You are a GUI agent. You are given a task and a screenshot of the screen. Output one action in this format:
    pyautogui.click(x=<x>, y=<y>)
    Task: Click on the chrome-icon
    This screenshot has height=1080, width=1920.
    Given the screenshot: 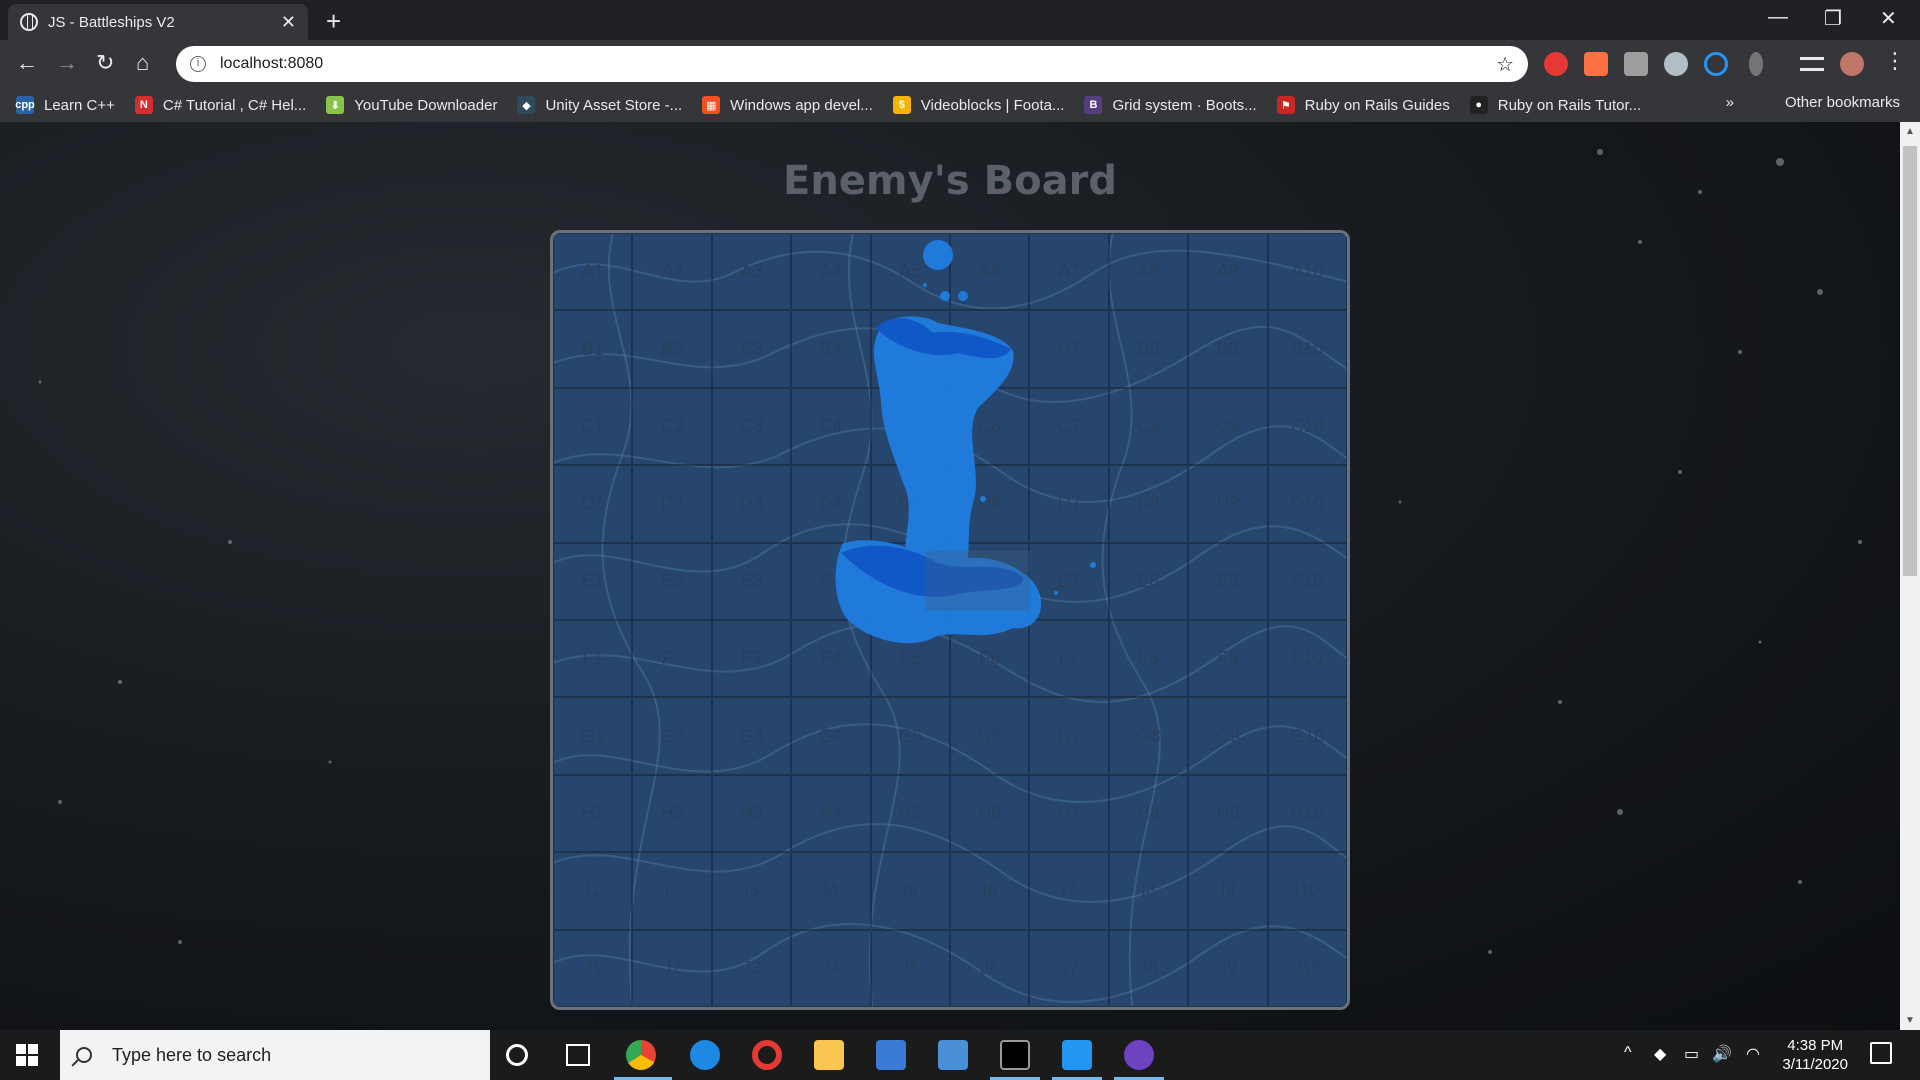 What is the action you would take?
    pyautogui.click(x=641, y=1055)
    